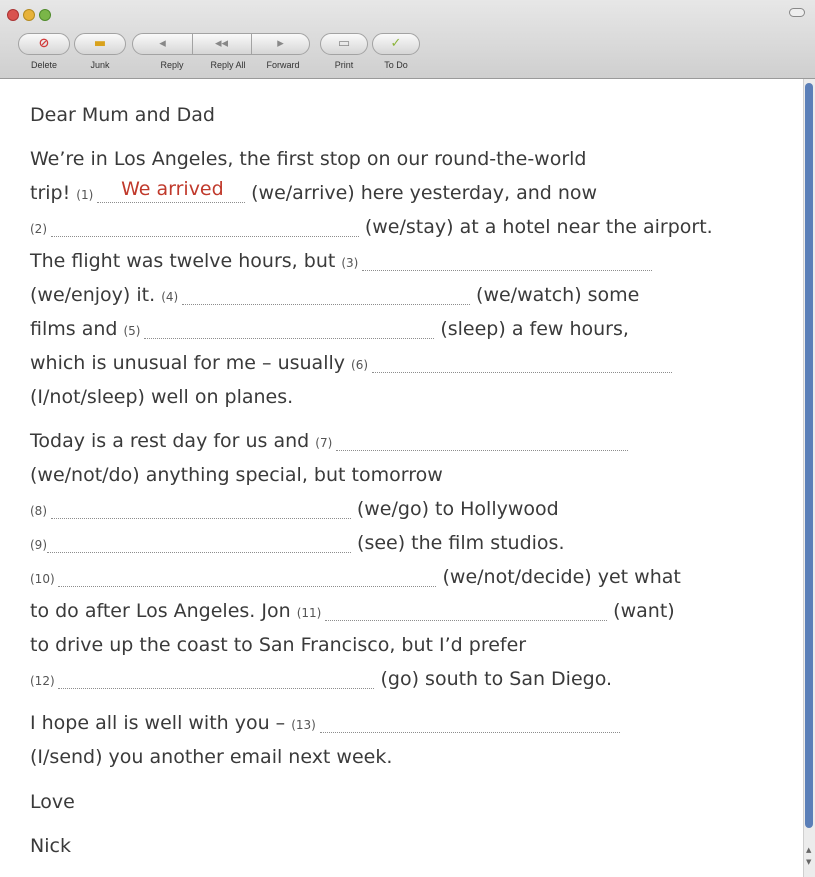  I want to click on letter-line: The flight was twelve hours, but (3), so click(341, 262).